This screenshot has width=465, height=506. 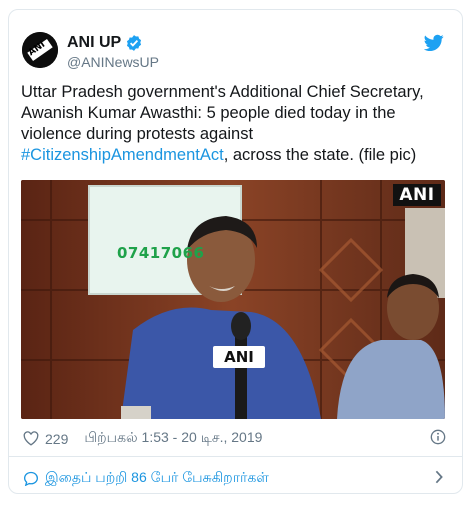 I want to click on heart-icon, so click(x=31, y=438).